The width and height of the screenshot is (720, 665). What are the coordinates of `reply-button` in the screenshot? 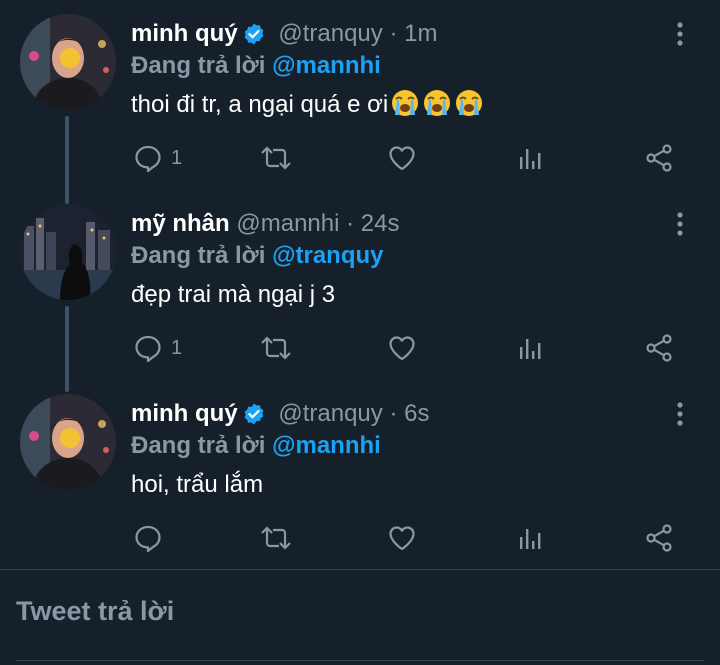 It's located at (152, 538).